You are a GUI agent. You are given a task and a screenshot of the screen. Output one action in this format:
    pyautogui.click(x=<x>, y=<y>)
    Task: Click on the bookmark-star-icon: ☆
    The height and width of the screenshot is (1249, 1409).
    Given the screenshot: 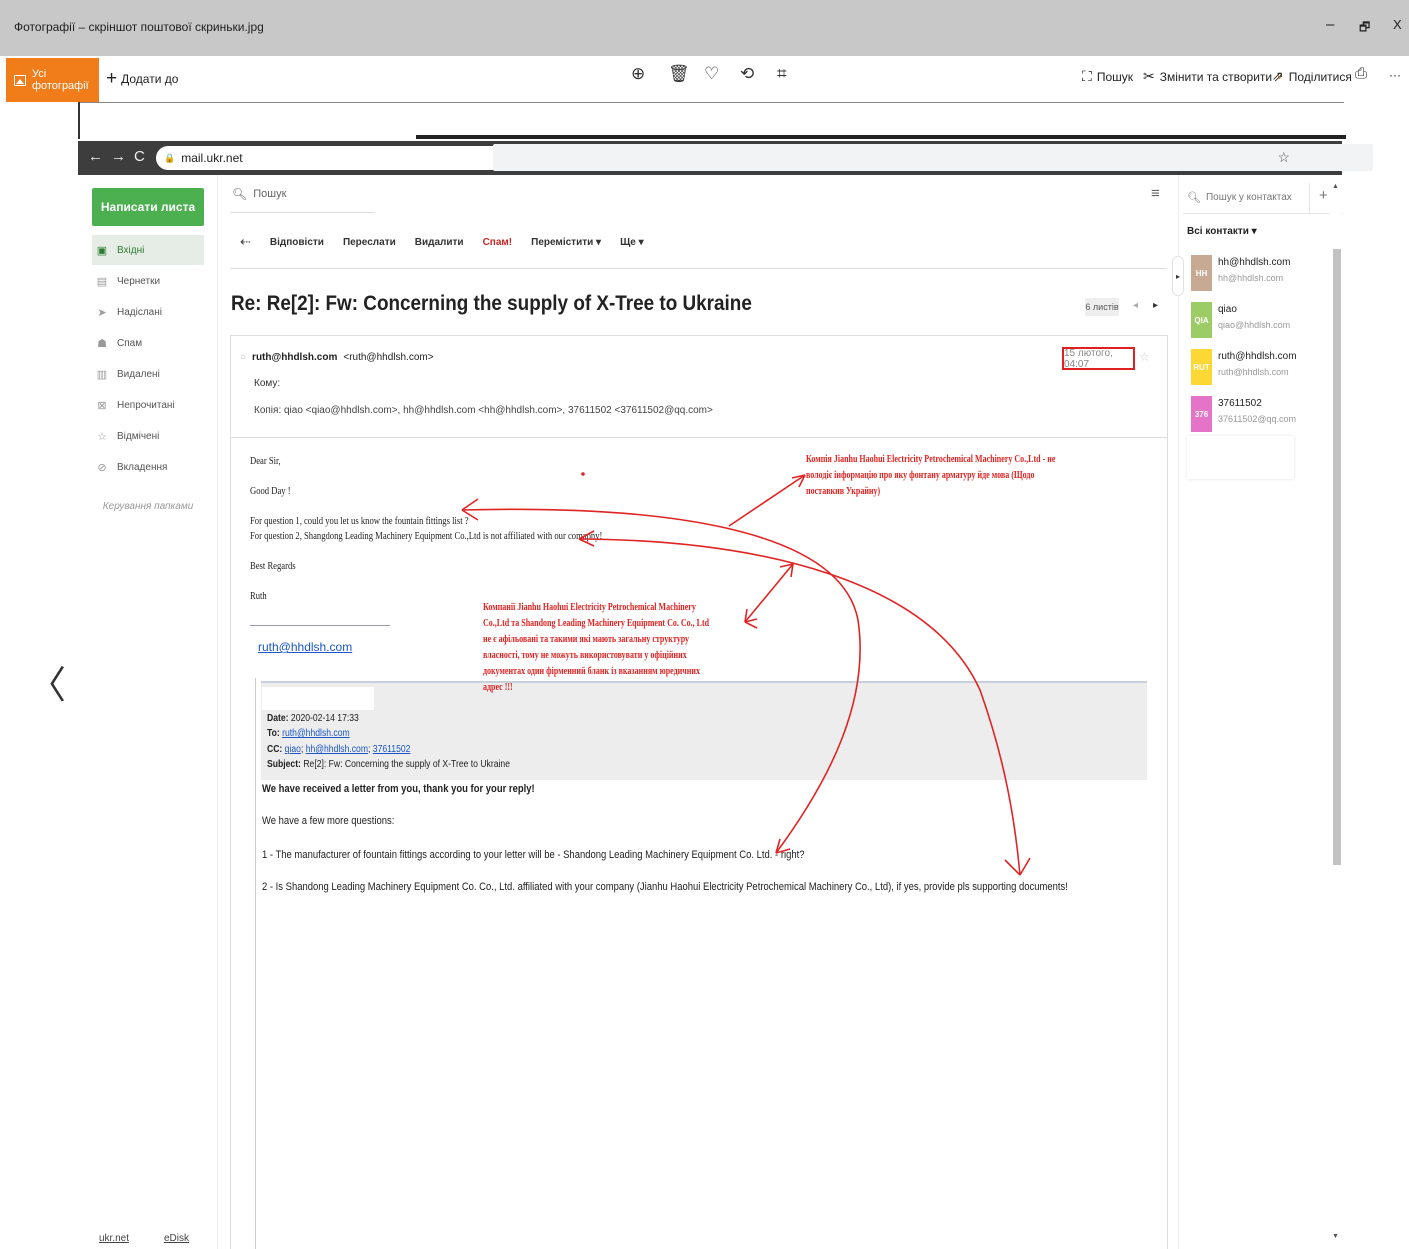 What is the action you would take?
    pyautogui.click(x=1283, y=157)
    